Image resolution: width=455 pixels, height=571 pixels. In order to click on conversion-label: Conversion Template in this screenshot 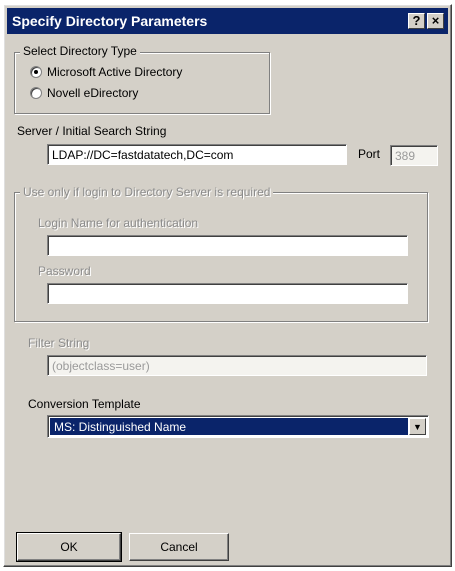, I will do `click(84, 404)`.